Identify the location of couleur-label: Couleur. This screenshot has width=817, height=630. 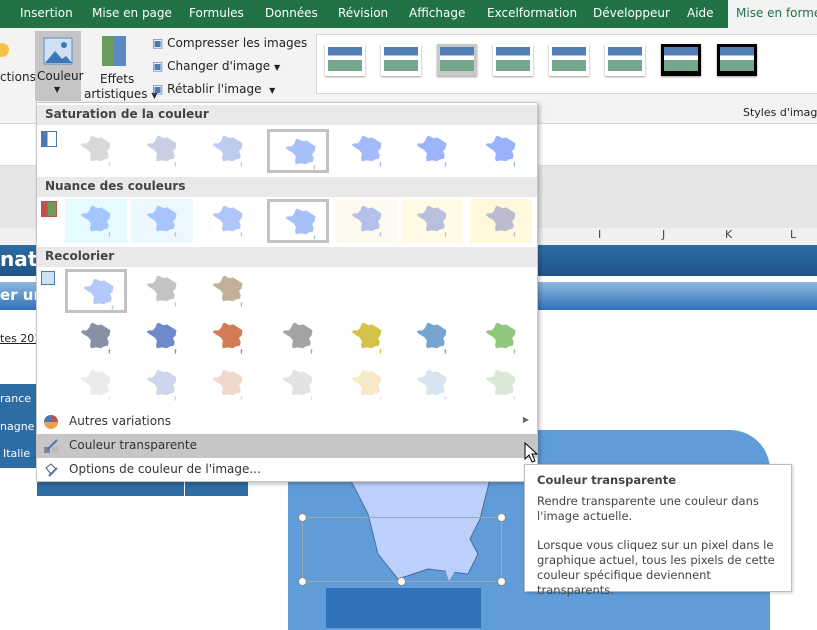
(60, 76).